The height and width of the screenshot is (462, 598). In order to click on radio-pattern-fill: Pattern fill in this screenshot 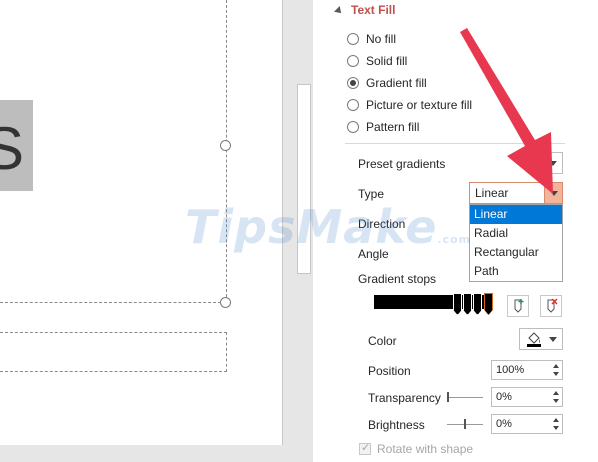, I will do `click(383, 127)`.